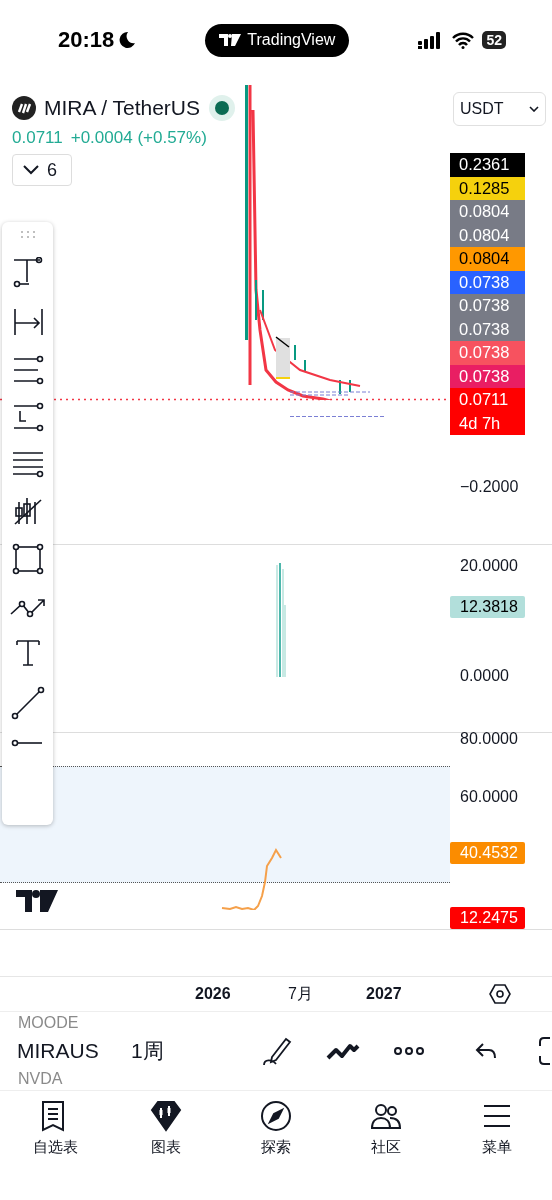  Describe the element at coordinates (489, 797) in the screenshot. I see `axis-label: 60.0000` at that location.